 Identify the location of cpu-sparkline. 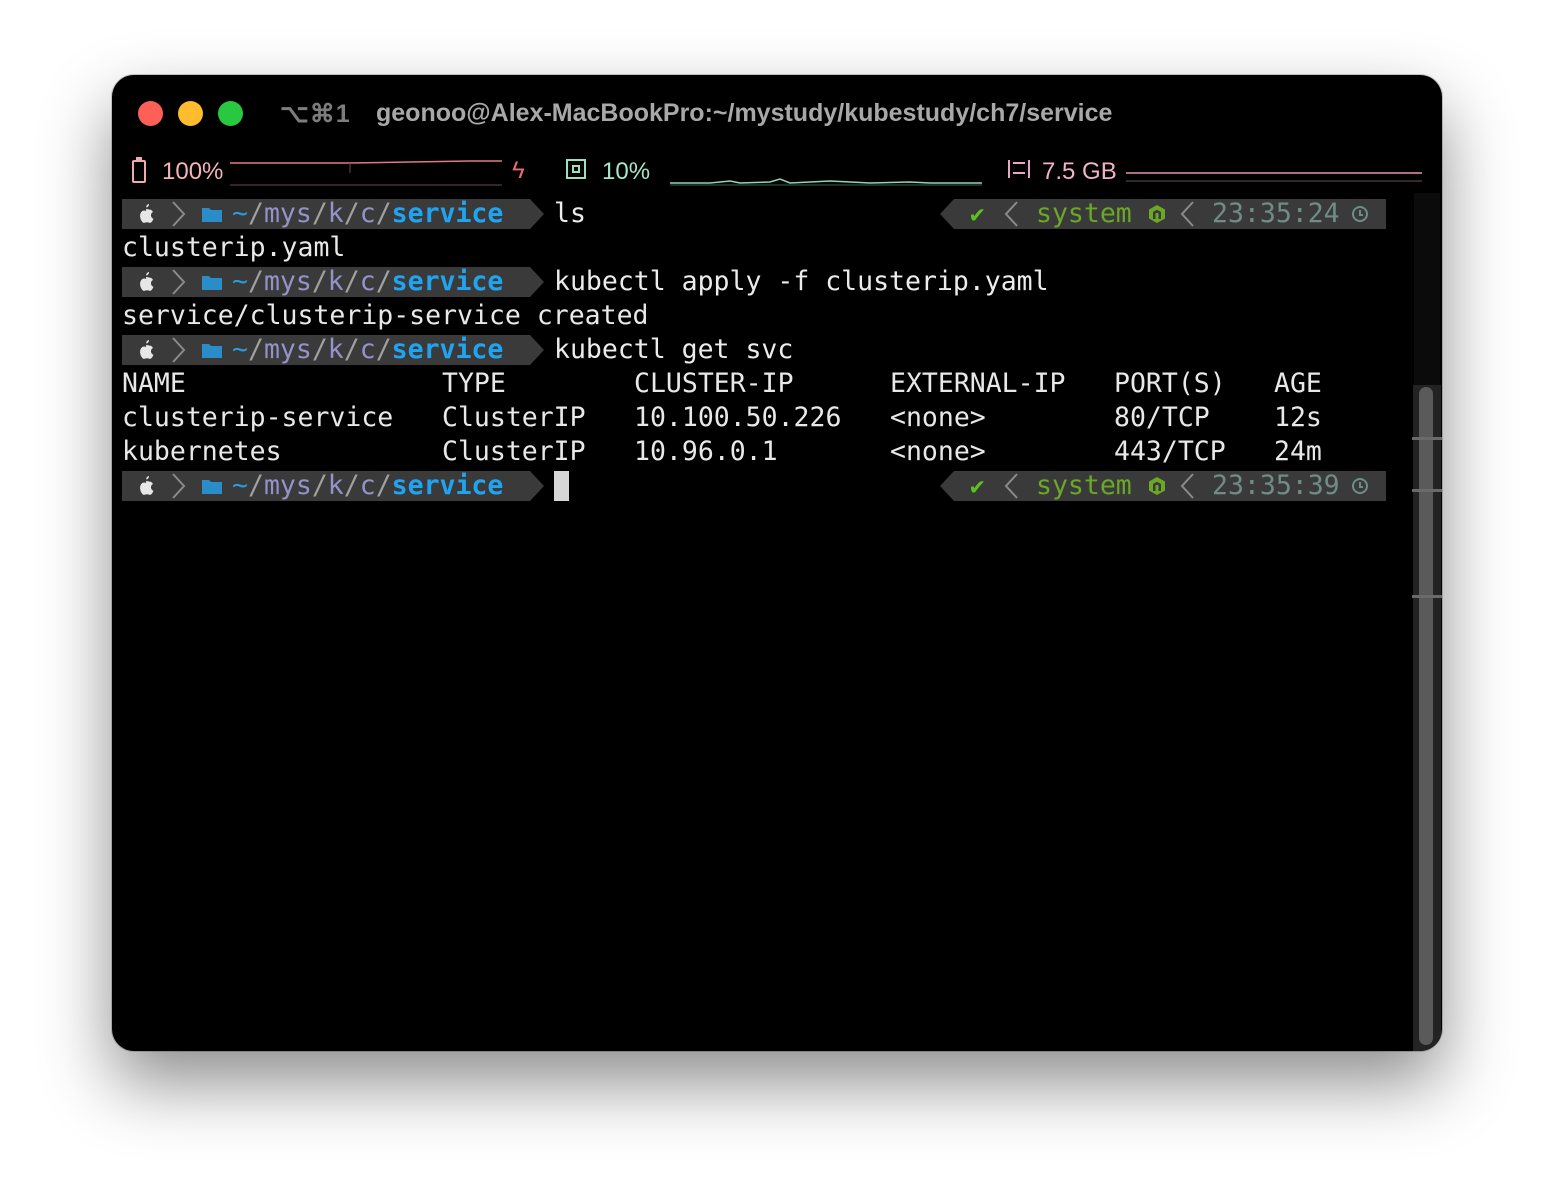
(826, 182).